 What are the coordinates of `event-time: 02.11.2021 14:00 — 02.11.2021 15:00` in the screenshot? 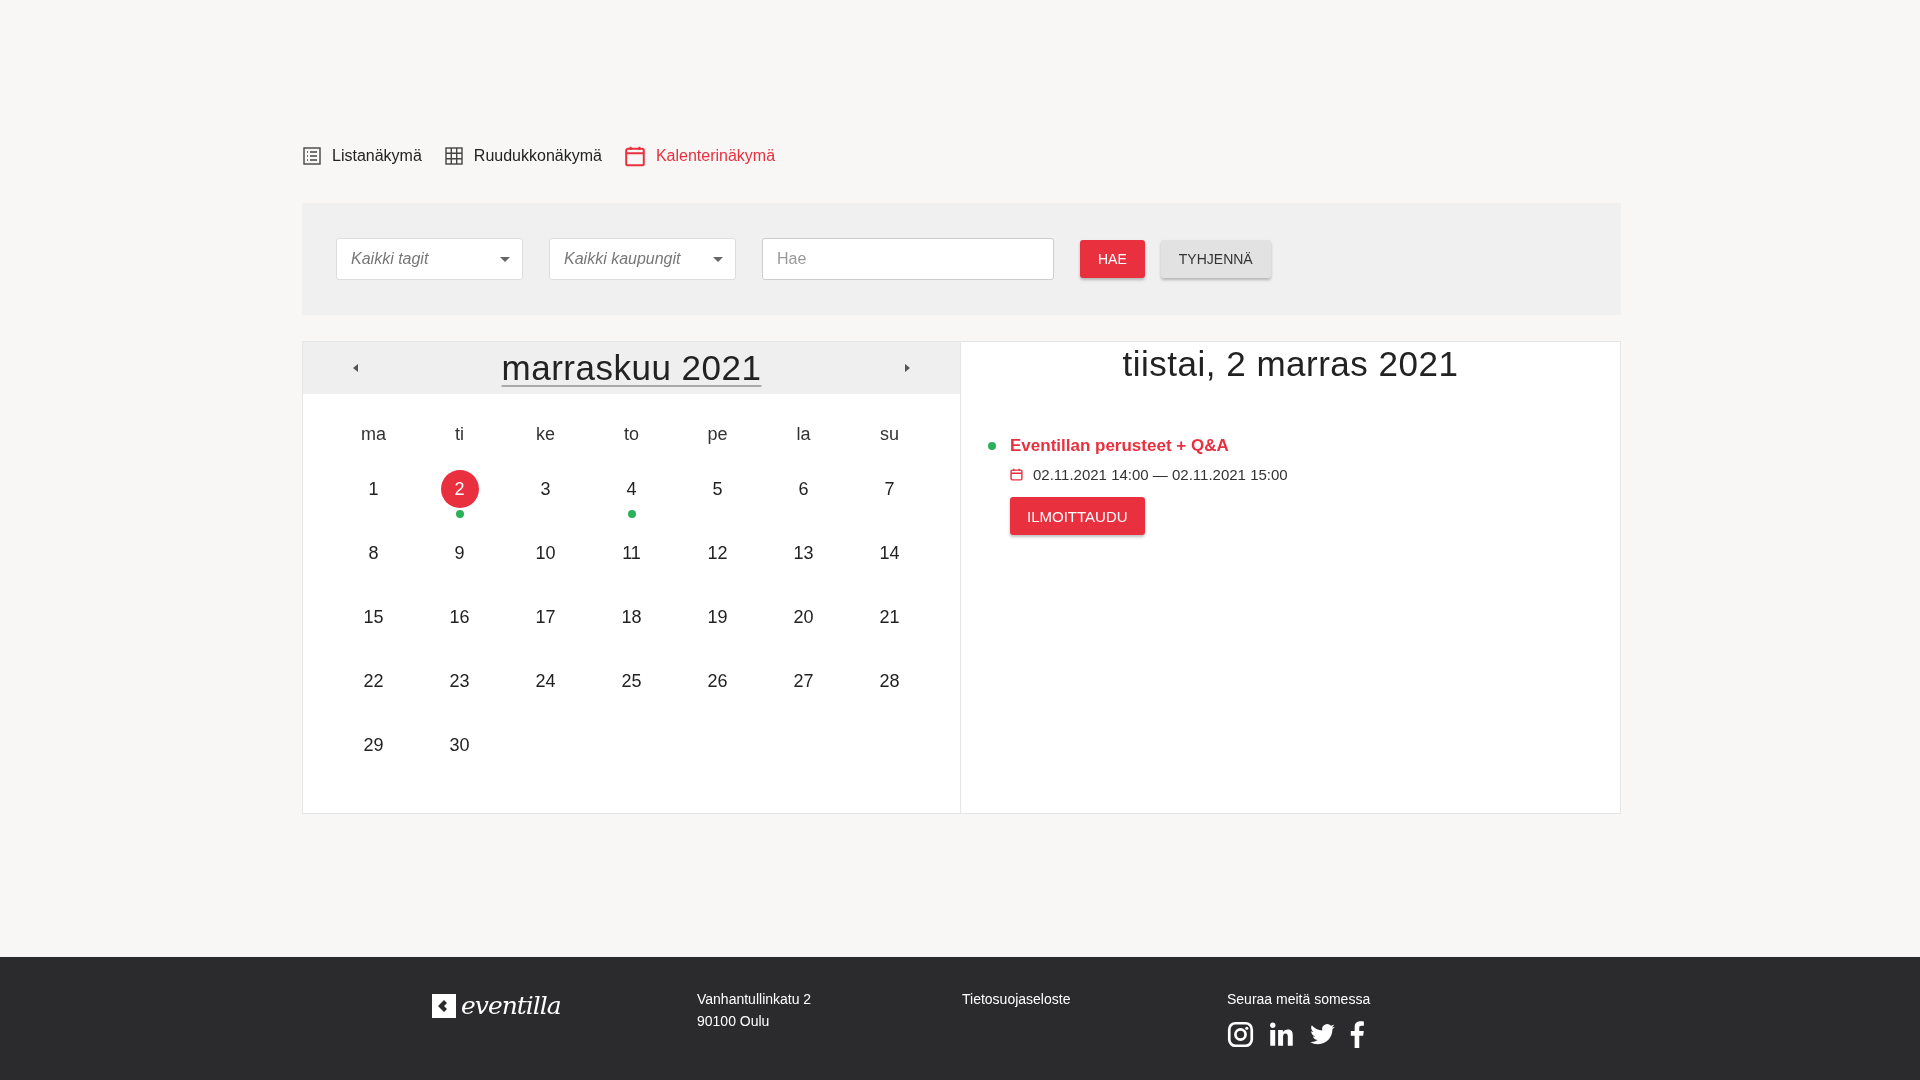 It's located at (1160, 474).